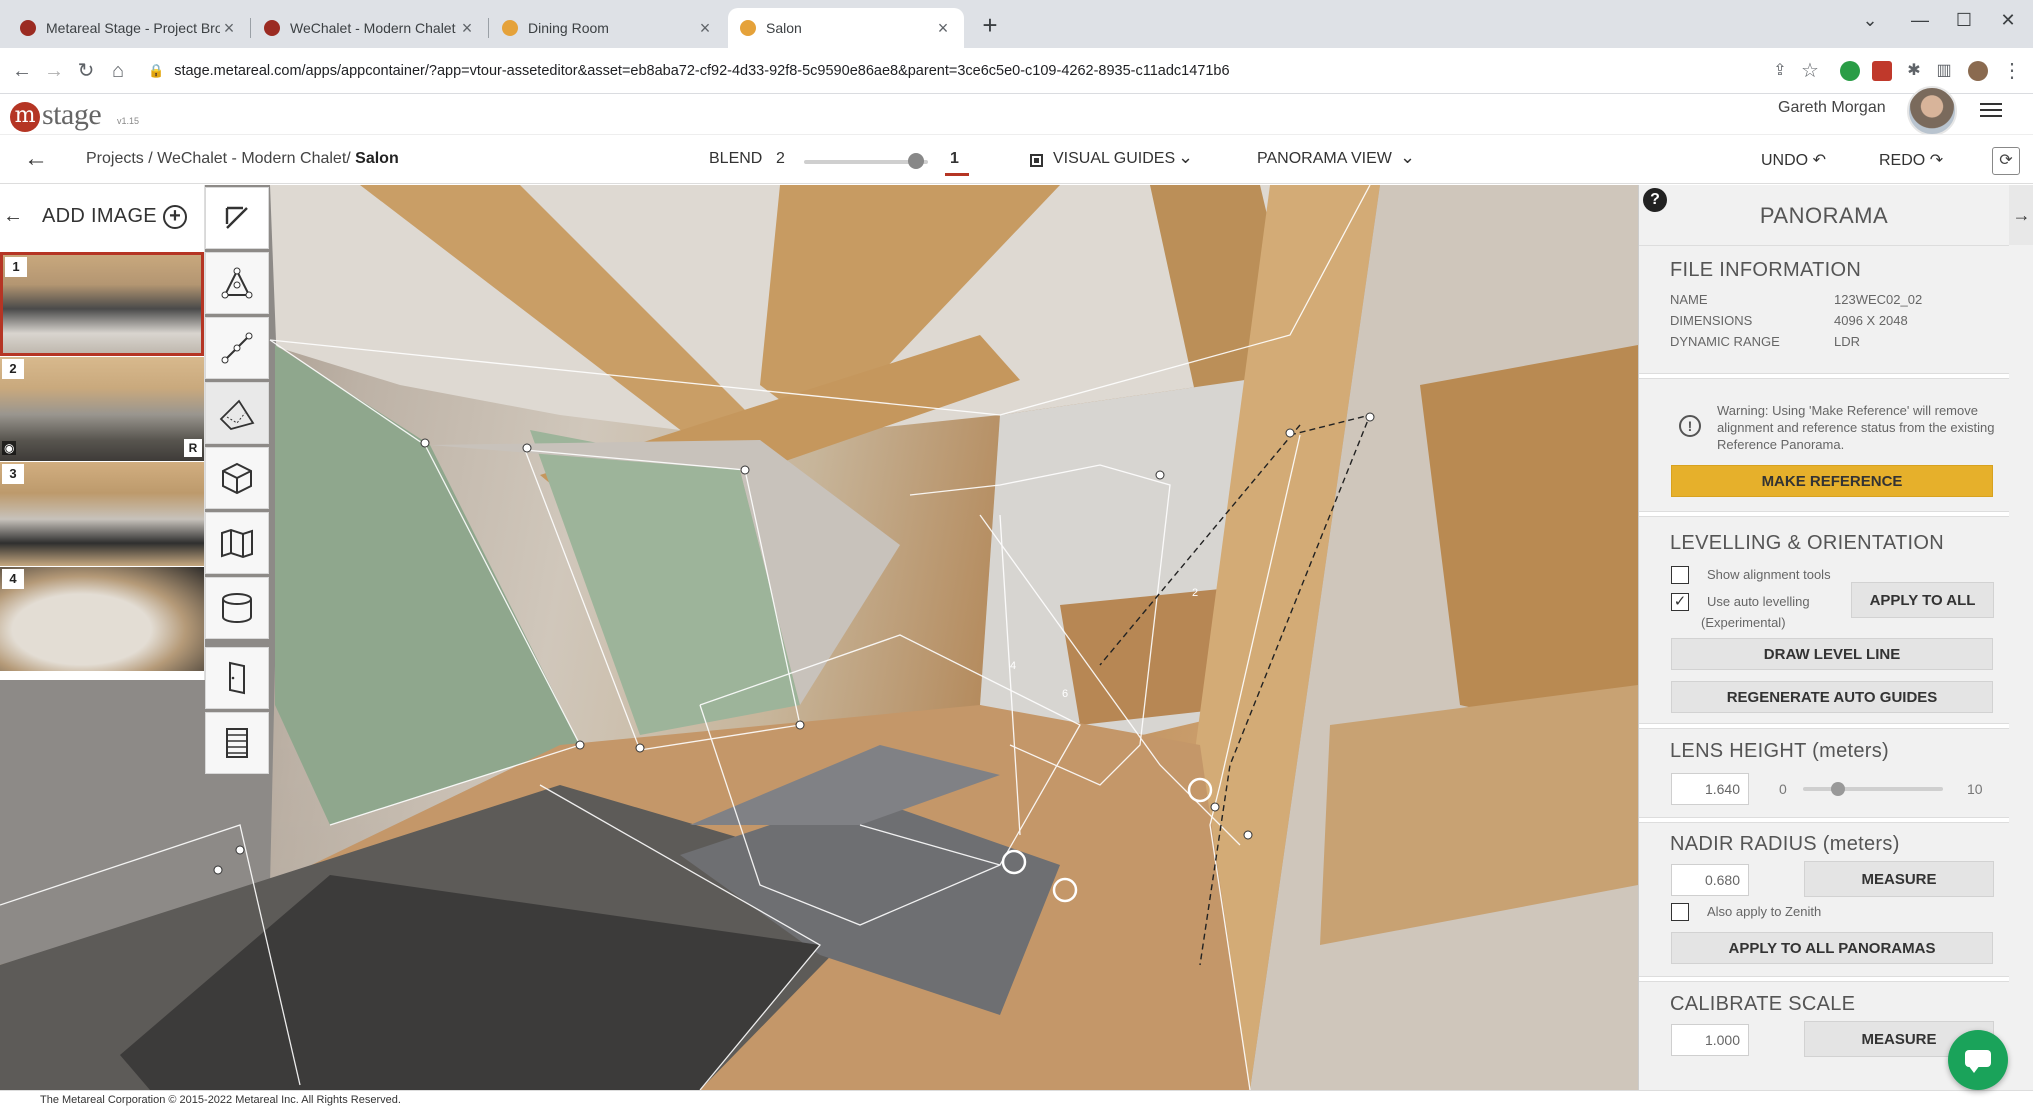  What do you see at coordinates (1013, 666) in the screenshot?
I see `hotspot-label: 4` at bounding box center [1013, 666].